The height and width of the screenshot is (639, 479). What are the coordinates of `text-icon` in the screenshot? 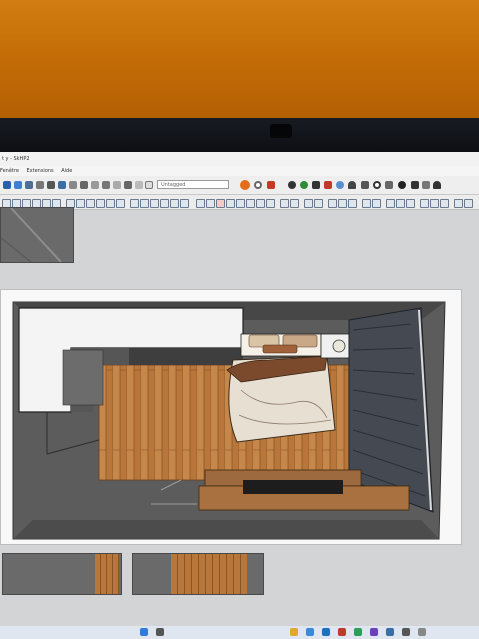 It's located at (128, 185).